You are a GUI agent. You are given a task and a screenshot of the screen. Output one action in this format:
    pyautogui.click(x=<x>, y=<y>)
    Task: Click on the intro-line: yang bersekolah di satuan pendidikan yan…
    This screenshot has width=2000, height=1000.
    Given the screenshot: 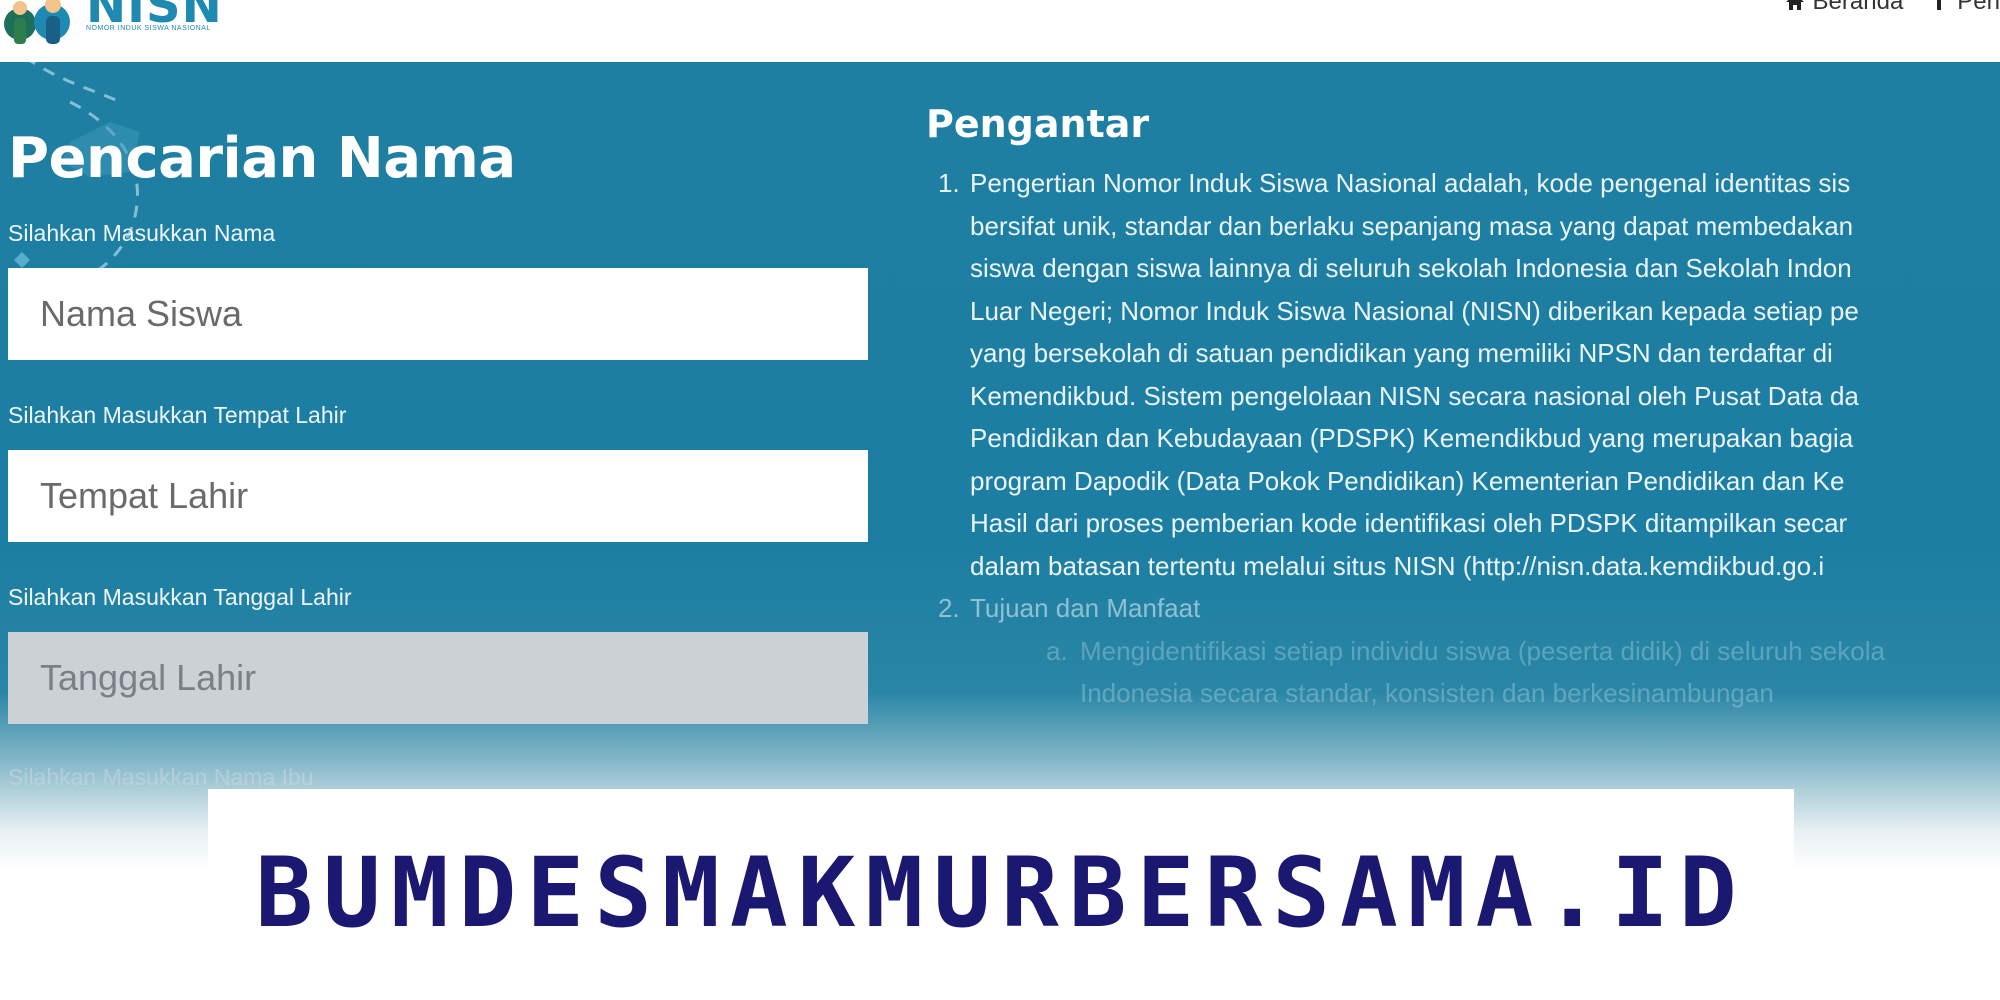 What is the action you would take?
    pyautogui.click(x=1401, y=353)
    